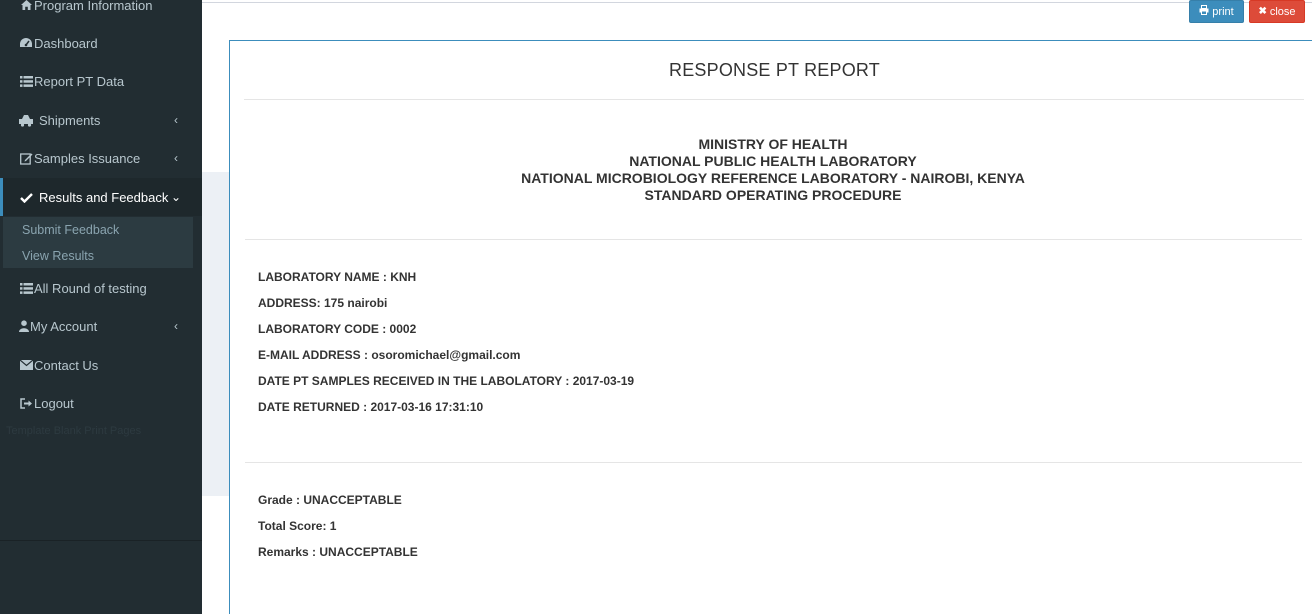 This screenshot has width=1312, height=614. Describe the element at coordinates (90, 288) in the screenshot. I see `sidebar-item-label: All Round of testing` at that location.